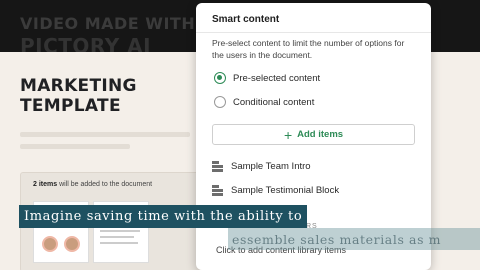  What do you see at coordinates (163, 216) in the screenshot?
I see `video-caption: Imagine saving time with the ability to` at bounding box center [163, 216].